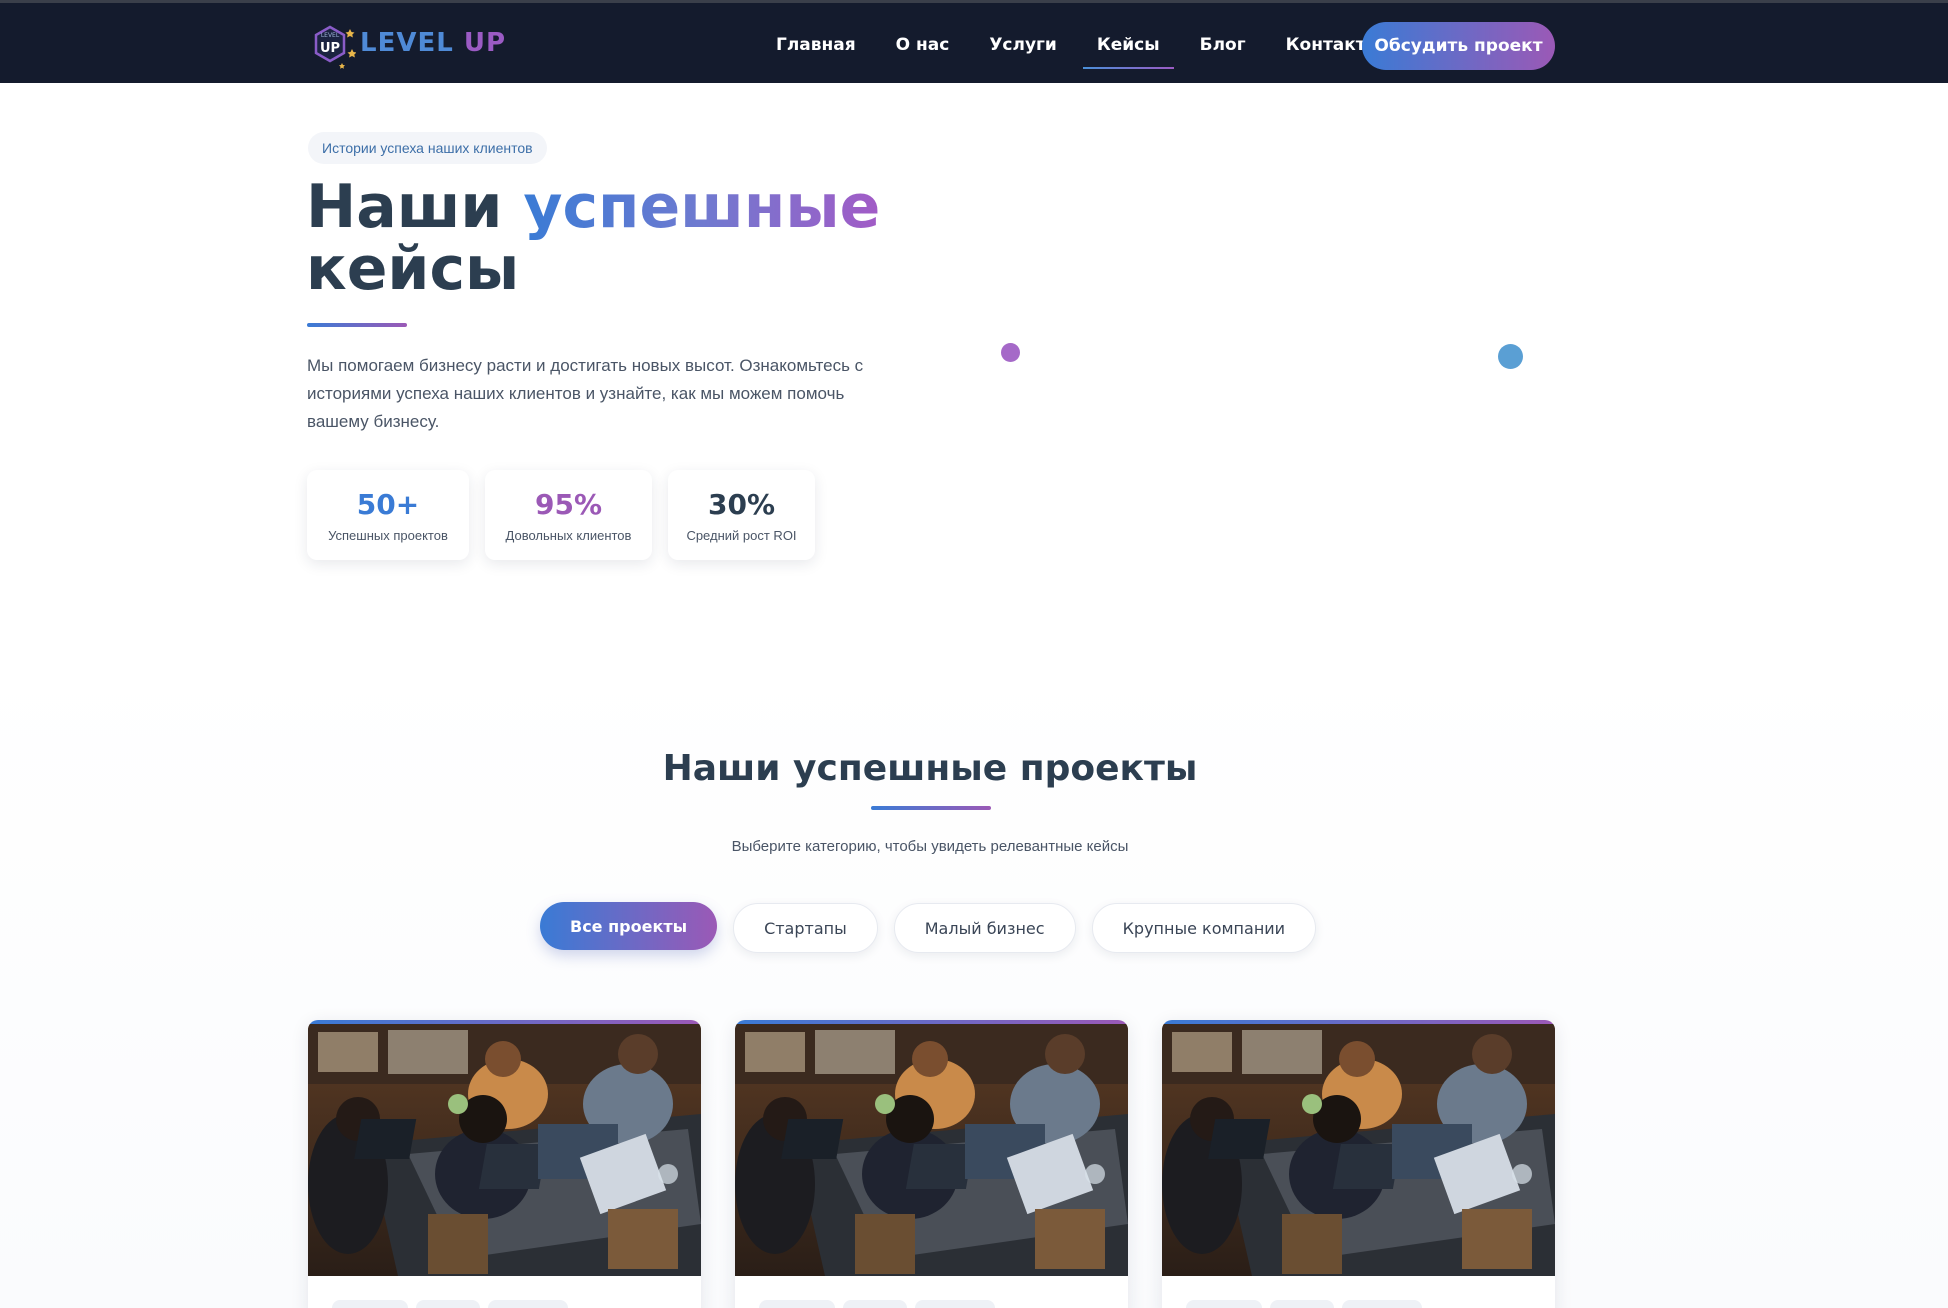 Image resolution: width=1948 pixels, height=1308 pixels. What do you see at coordinates (931, 808) in the screenshot?
I see `projects-divider` at bounding box center [931, 808].